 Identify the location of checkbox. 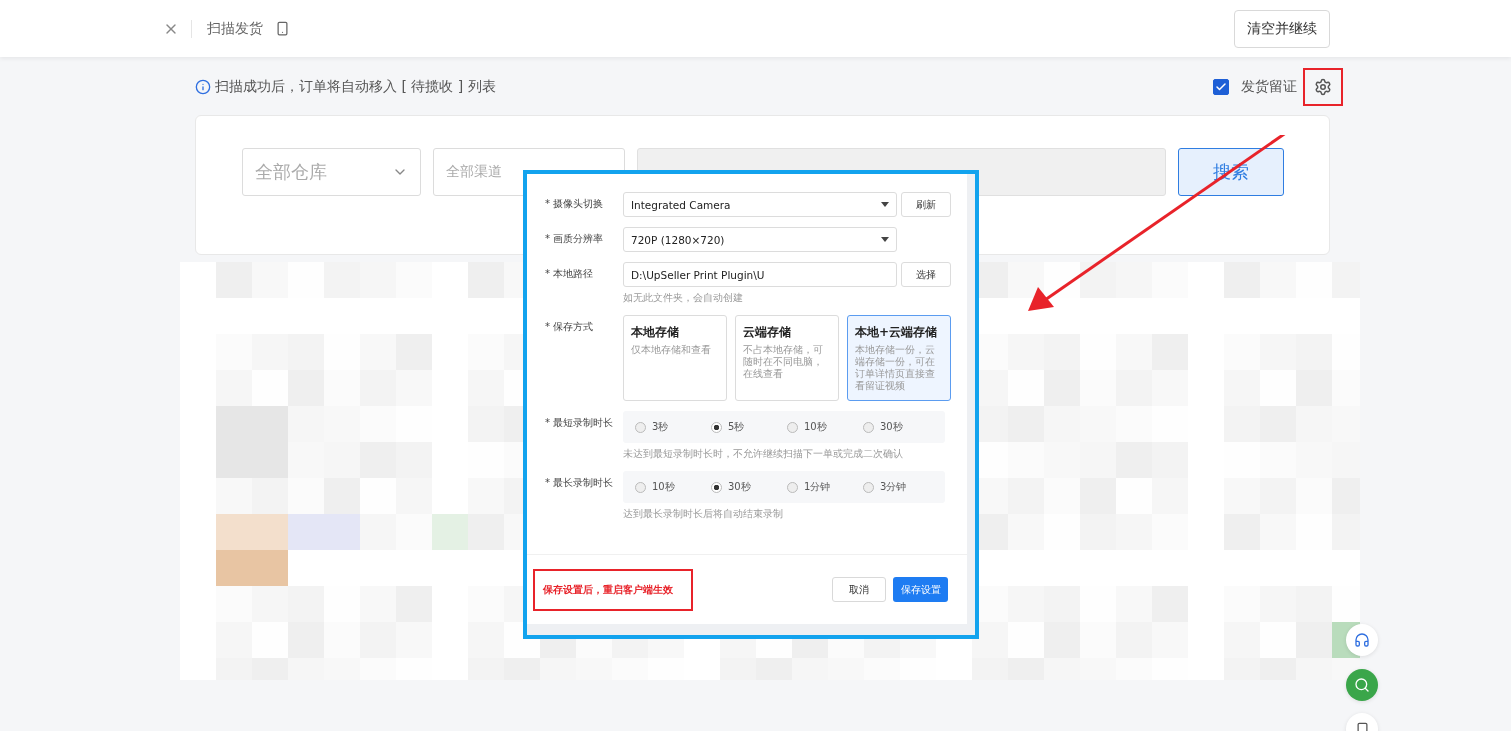
(1221, 87).